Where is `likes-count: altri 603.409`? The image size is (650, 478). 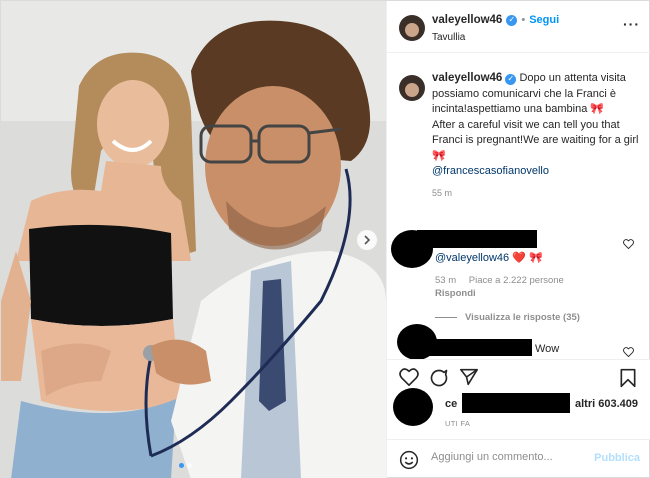 likes-count: altri 603.409 is located at coordinates (606, 404).